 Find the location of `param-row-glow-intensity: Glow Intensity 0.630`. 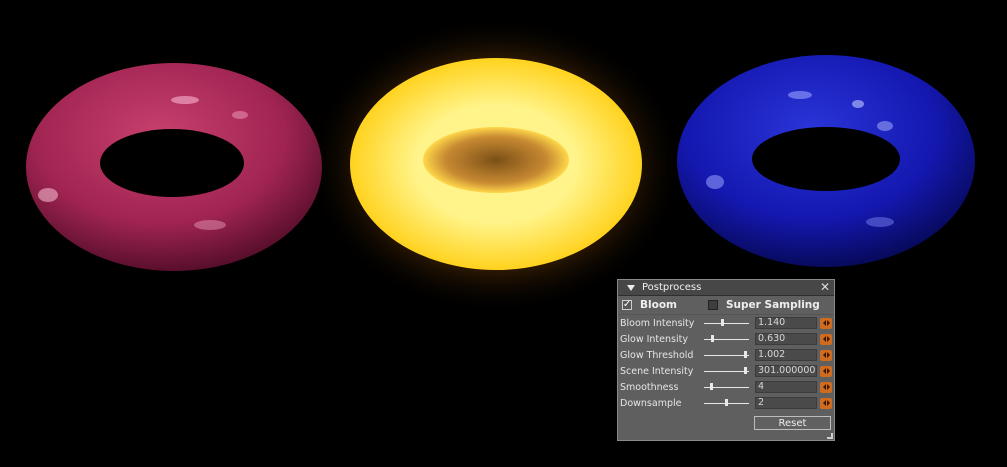

param-row-glow-intensity: Glow Intensity 0.630 is located at coordinates (726, 339).